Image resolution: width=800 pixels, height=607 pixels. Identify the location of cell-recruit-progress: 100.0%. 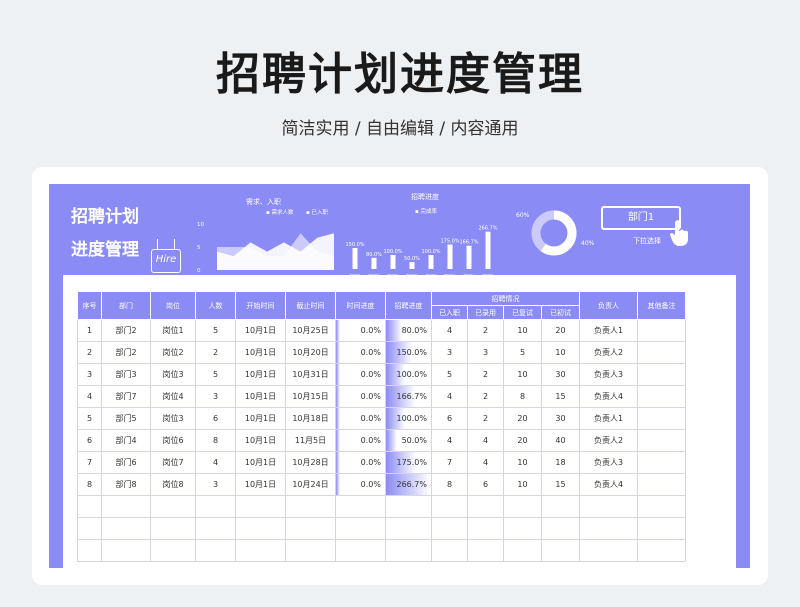
(408, 374).